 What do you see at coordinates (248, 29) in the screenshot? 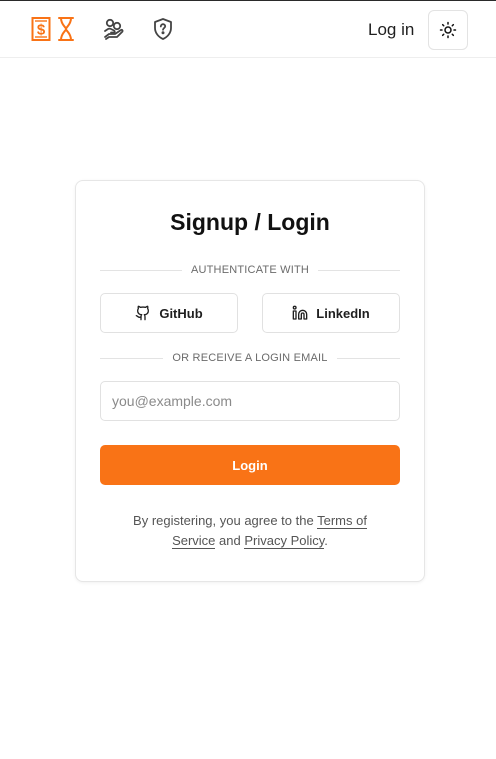
I see `top-navbar: $ Log in` at bounding box center [248, 29].